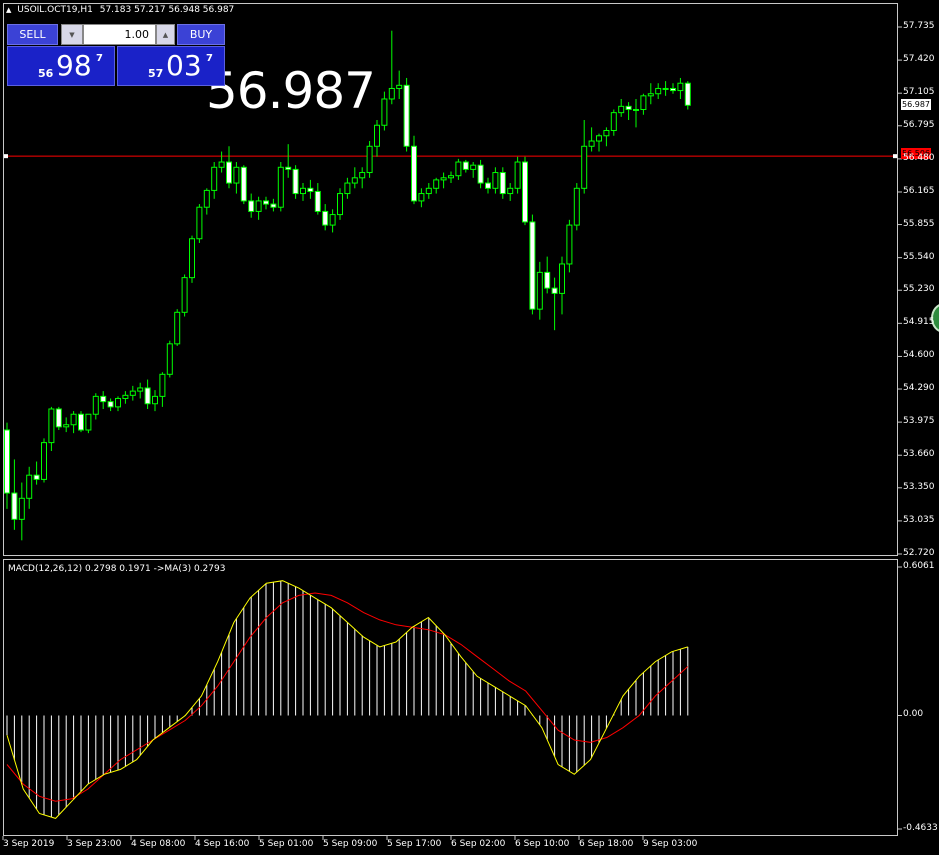 The height and width of the screenshot is (855, 939). What do you see at coordinates (542, 844) in the screenshot?
I see `time-axis-label: 6 Sep 10:00` at bounding box center [542, 844].